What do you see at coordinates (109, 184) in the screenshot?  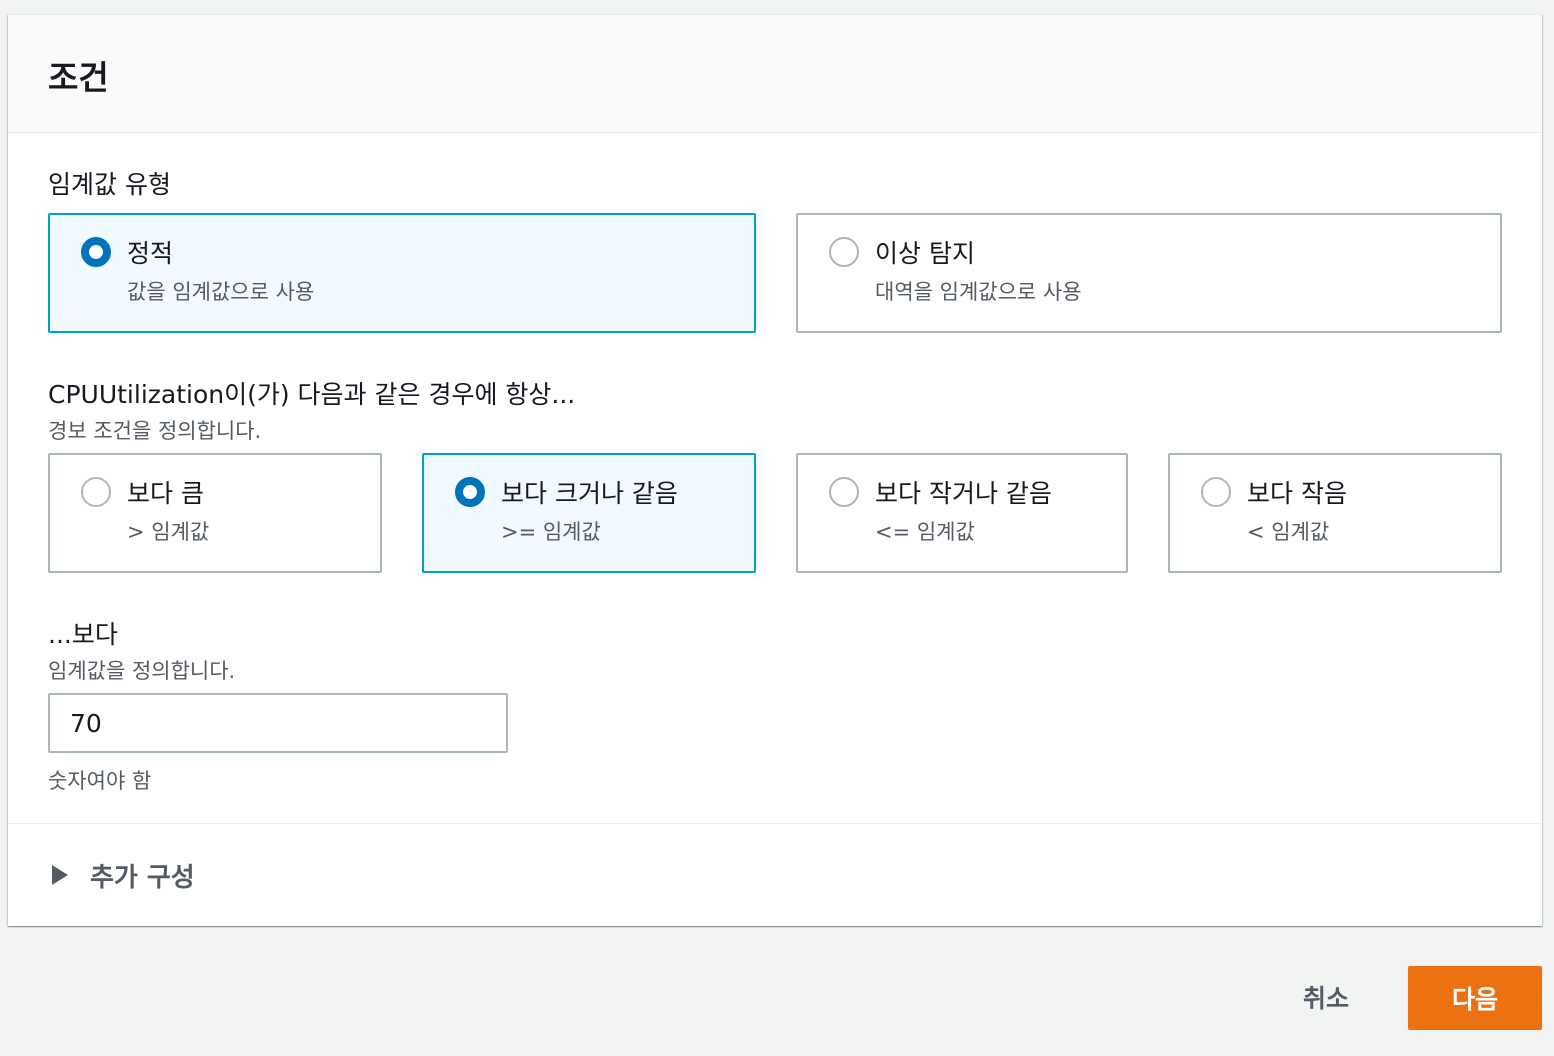 I see `threshold-type-label: 임계값 유형` at bounding box center [109, 184].